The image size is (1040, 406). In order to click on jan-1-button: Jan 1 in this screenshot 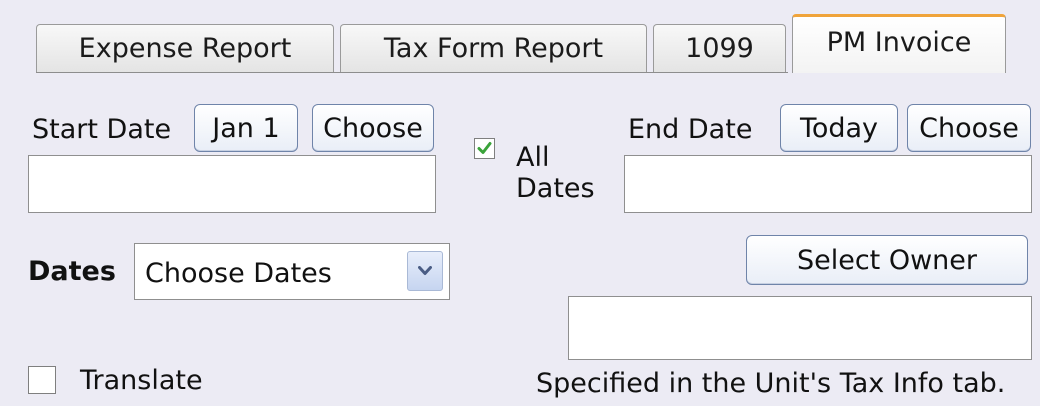, I will do `click(246, 128)`.